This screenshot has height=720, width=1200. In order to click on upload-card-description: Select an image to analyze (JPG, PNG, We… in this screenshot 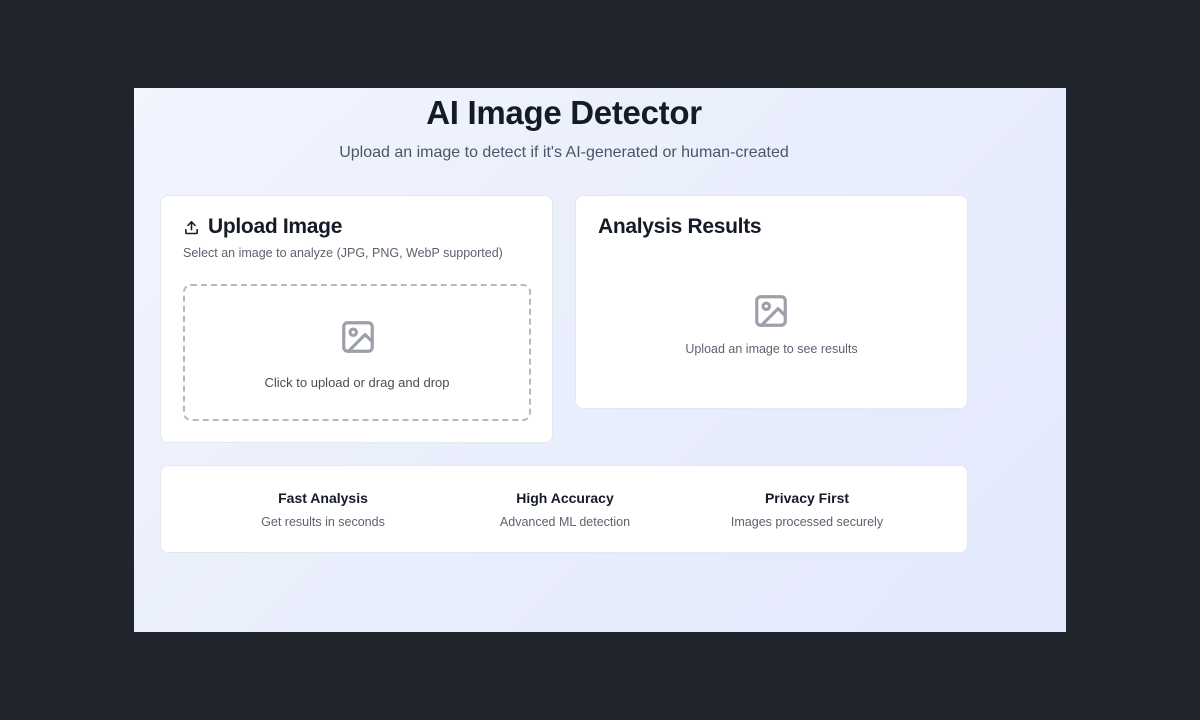, I will do `click(343, 253)`.